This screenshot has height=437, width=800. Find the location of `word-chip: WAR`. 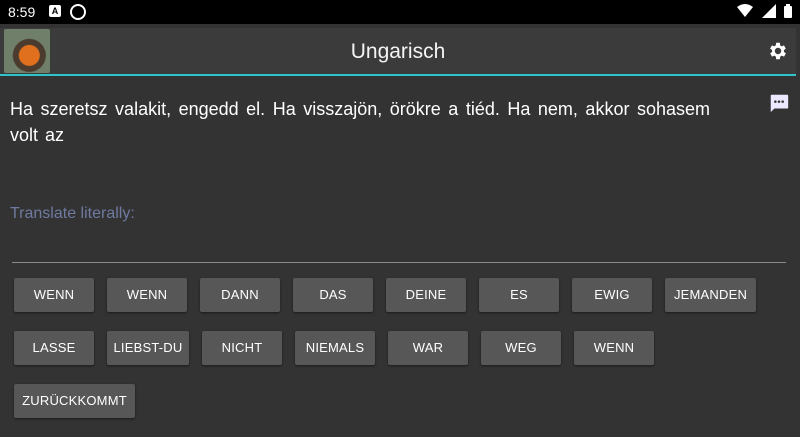

word-chip: WAR is located at coordinates (428, 348).